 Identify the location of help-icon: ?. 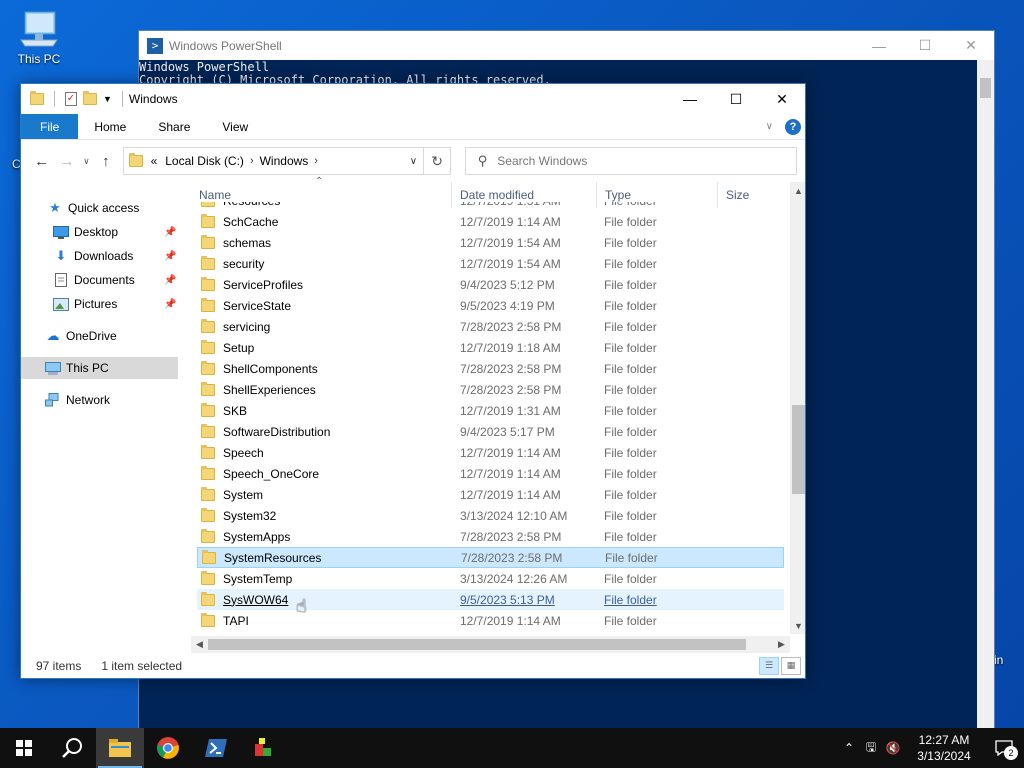
(793, 126).